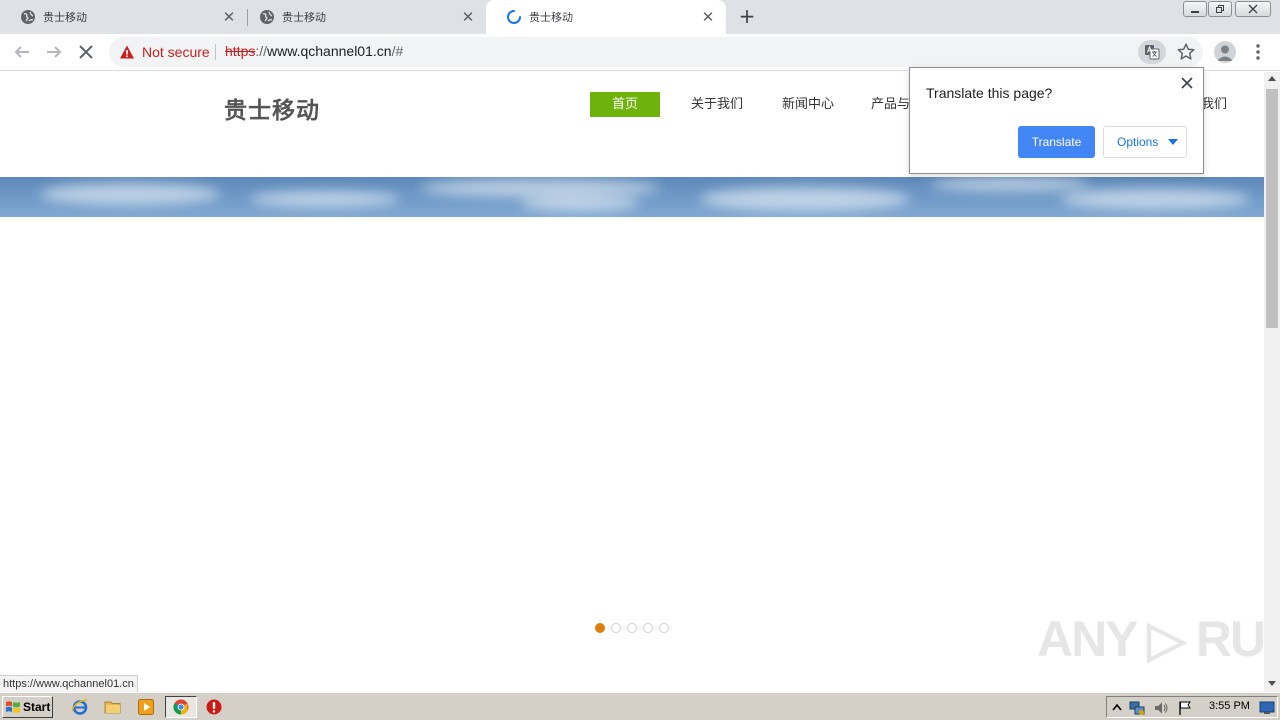 This screenshot has height=720, width=1280. I want to click on windows-taskbar: Start 3:55 PM, so click(640, 706).